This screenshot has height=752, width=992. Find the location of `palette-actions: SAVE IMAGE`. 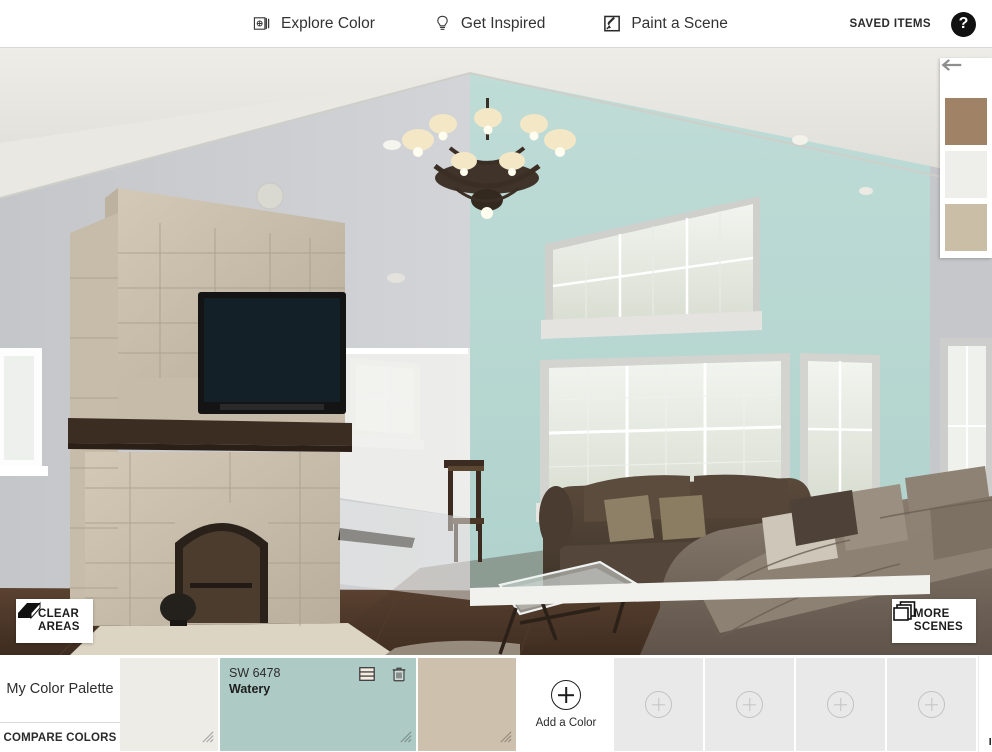

palette-actions: SAVE IMAGE is located at coordinates (985, 704).